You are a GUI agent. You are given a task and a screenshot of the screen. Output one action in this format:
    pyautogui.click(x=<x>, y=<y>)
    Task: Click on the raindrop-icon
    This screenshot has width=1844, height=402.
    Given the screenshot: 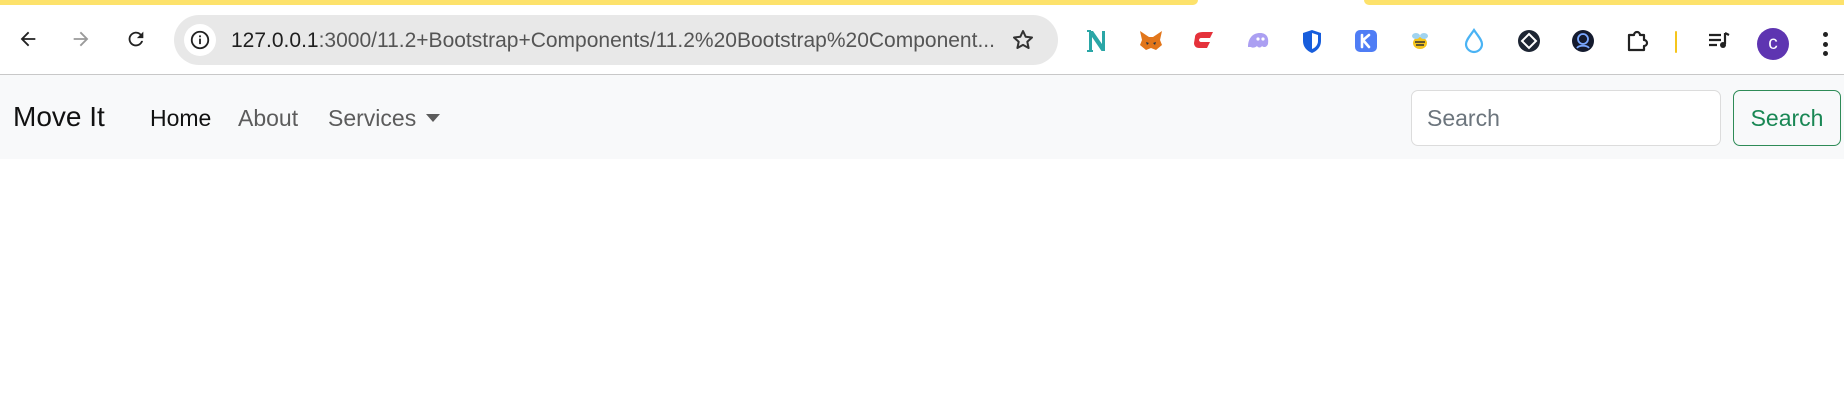 What is the action you would take?
    pyautogui.click(x=1474, y=41)
    